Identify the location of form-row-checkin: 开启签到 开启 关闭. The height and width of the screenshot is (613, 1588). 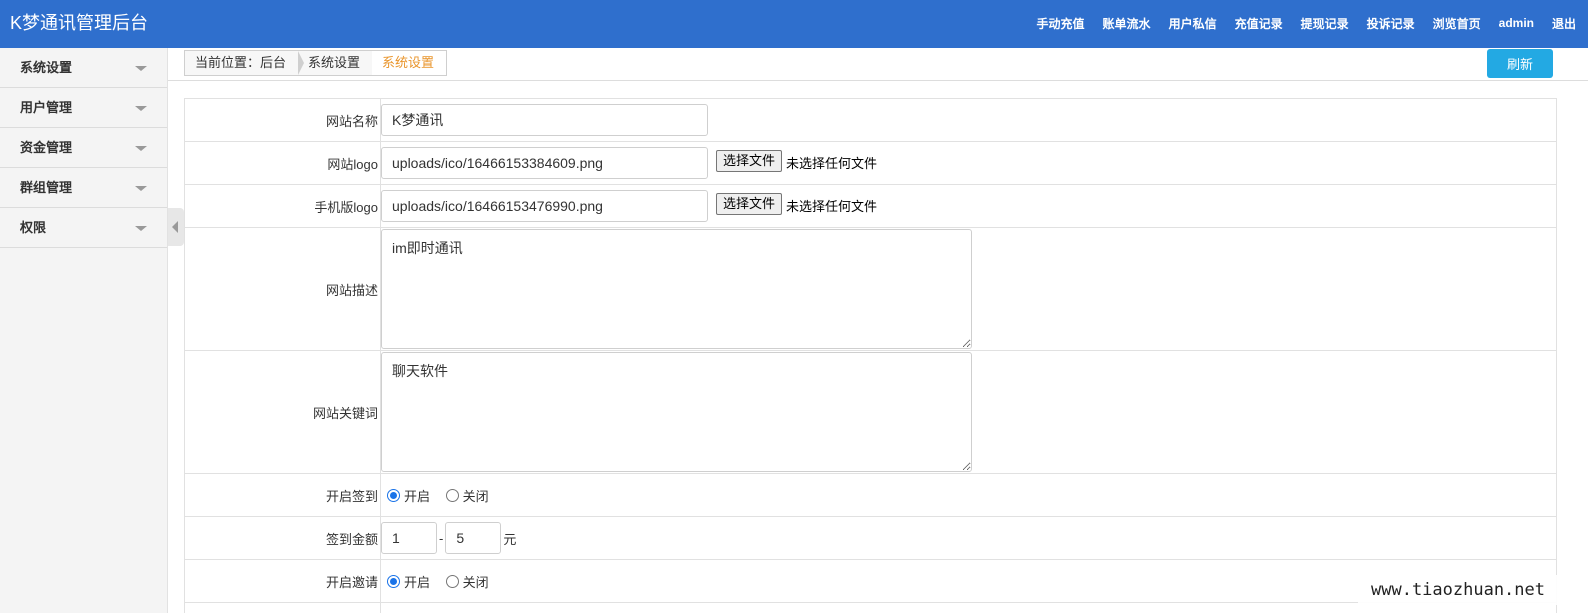
(870, 495).